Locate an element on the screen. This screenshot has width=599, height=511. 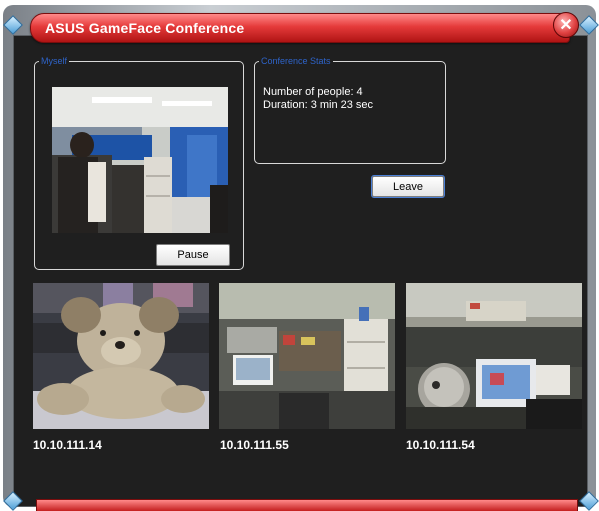
window-title: ASUS GameFace Conference is located at coordinates (145, 28).